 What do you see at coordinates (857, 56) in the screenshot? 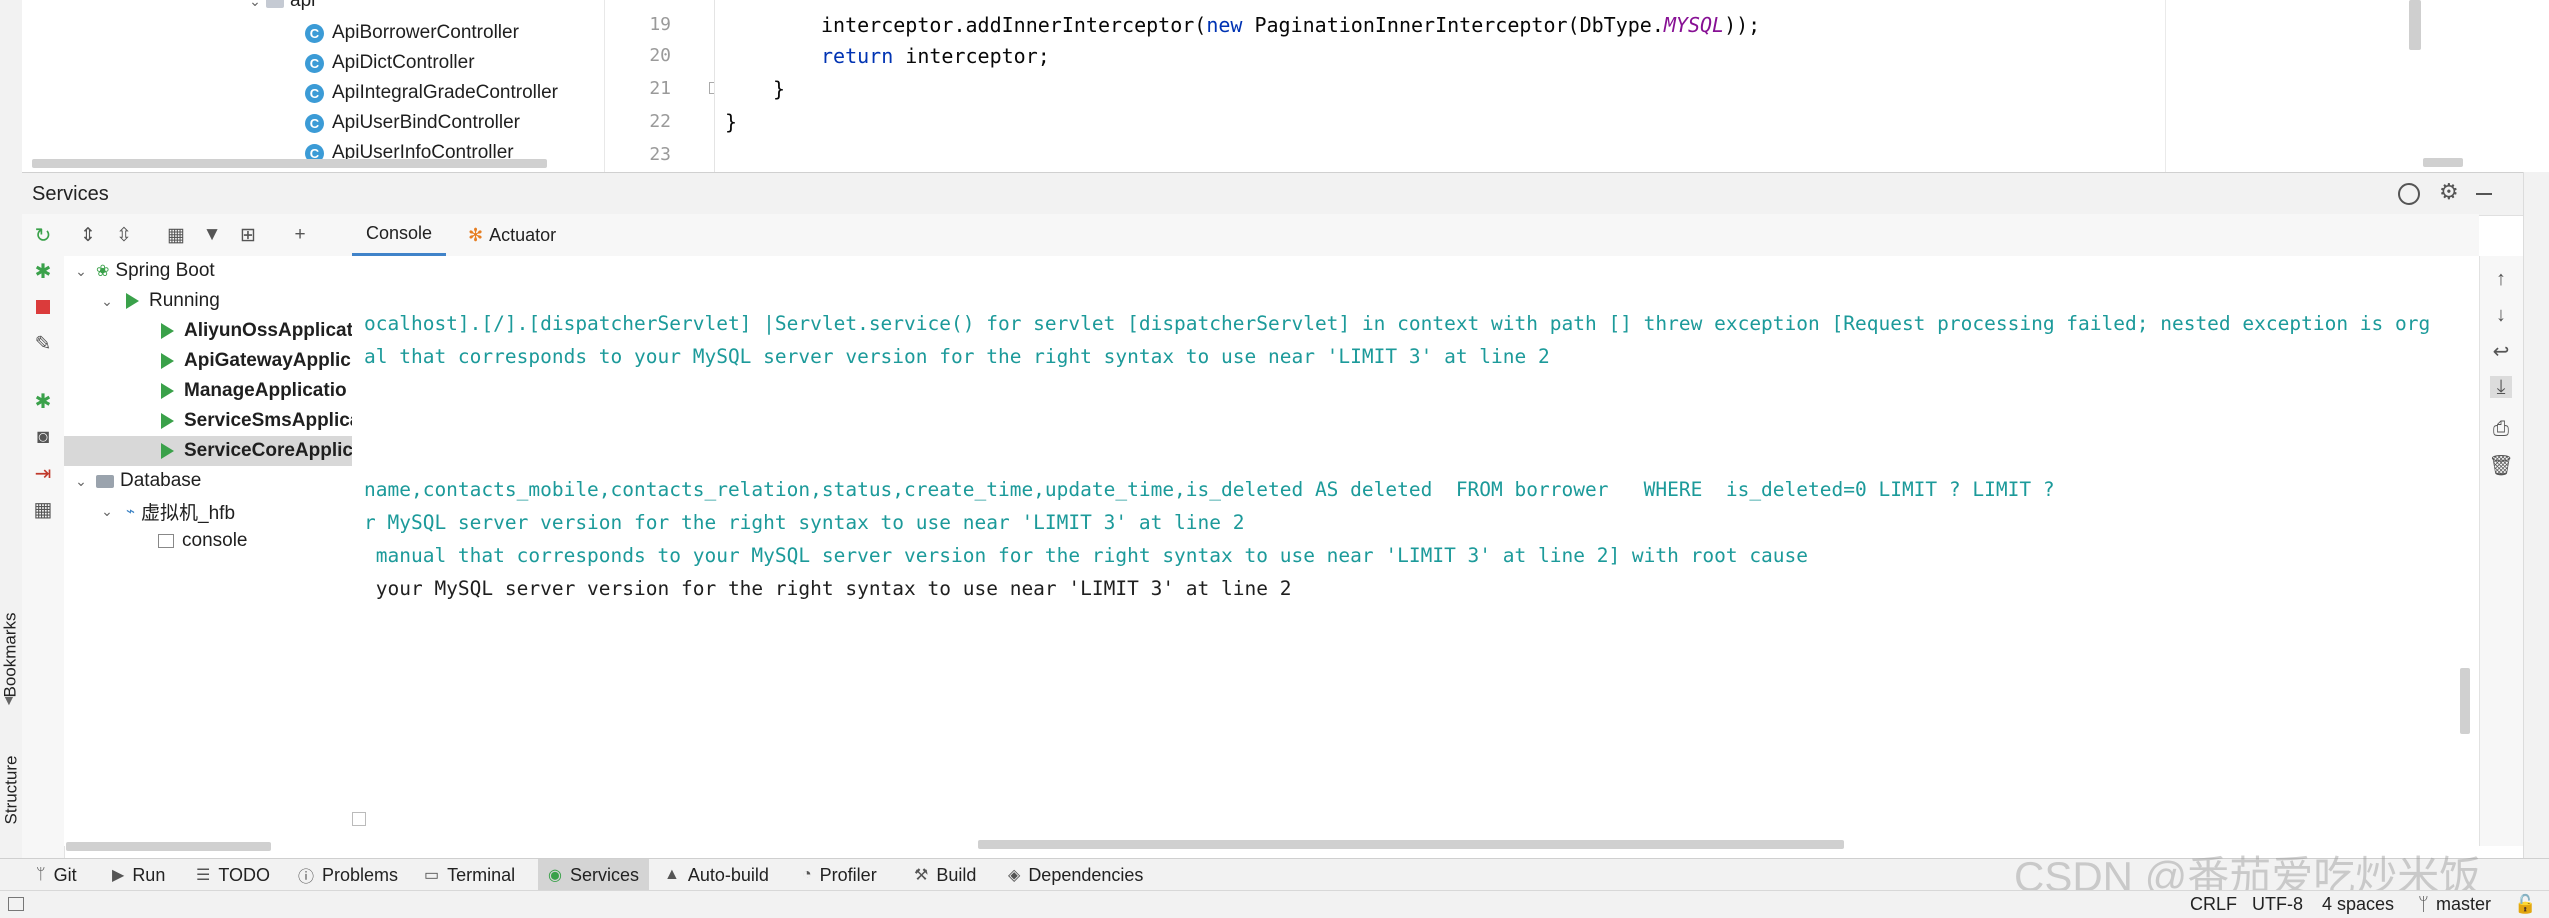
I see `code-keyword: return` at bounding box center [857, 56].